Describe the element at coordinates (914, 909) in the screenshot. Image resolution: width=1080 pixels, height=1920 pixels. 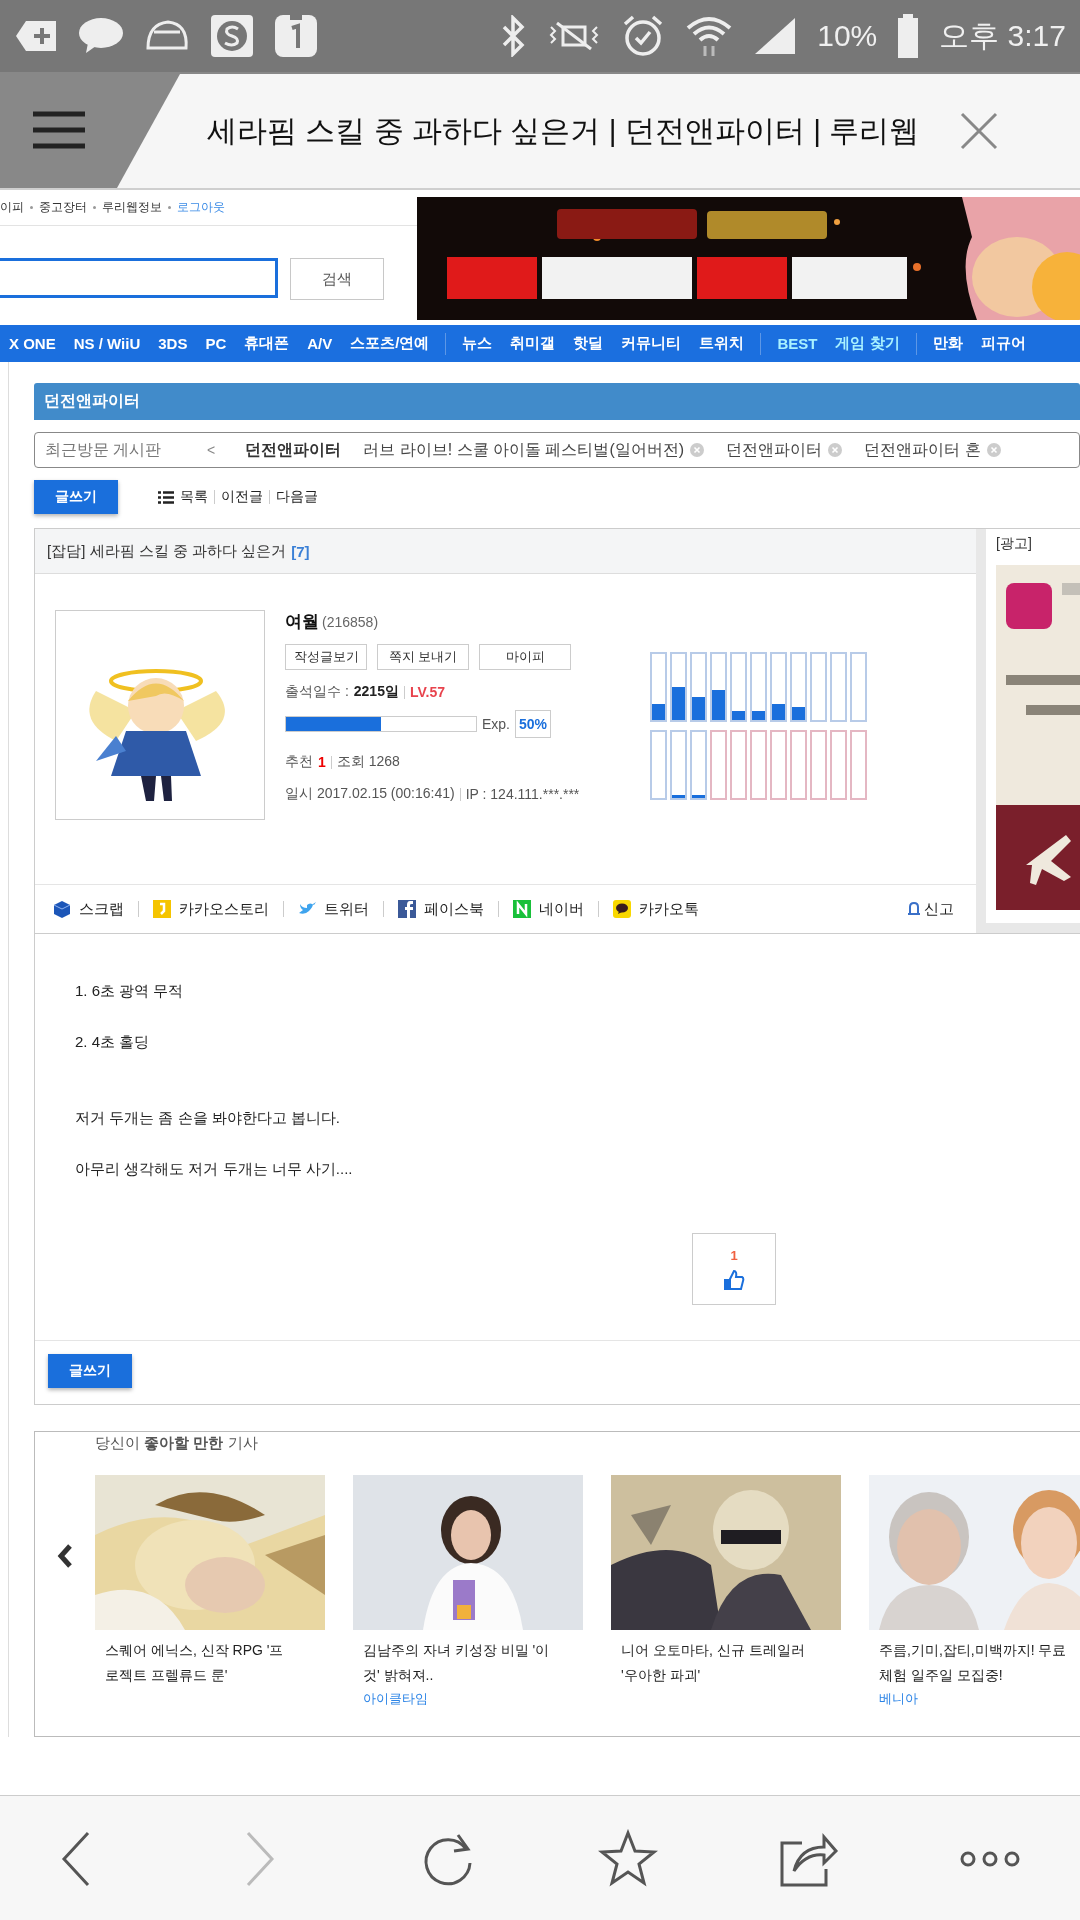
I see `bell-icon` at that location.